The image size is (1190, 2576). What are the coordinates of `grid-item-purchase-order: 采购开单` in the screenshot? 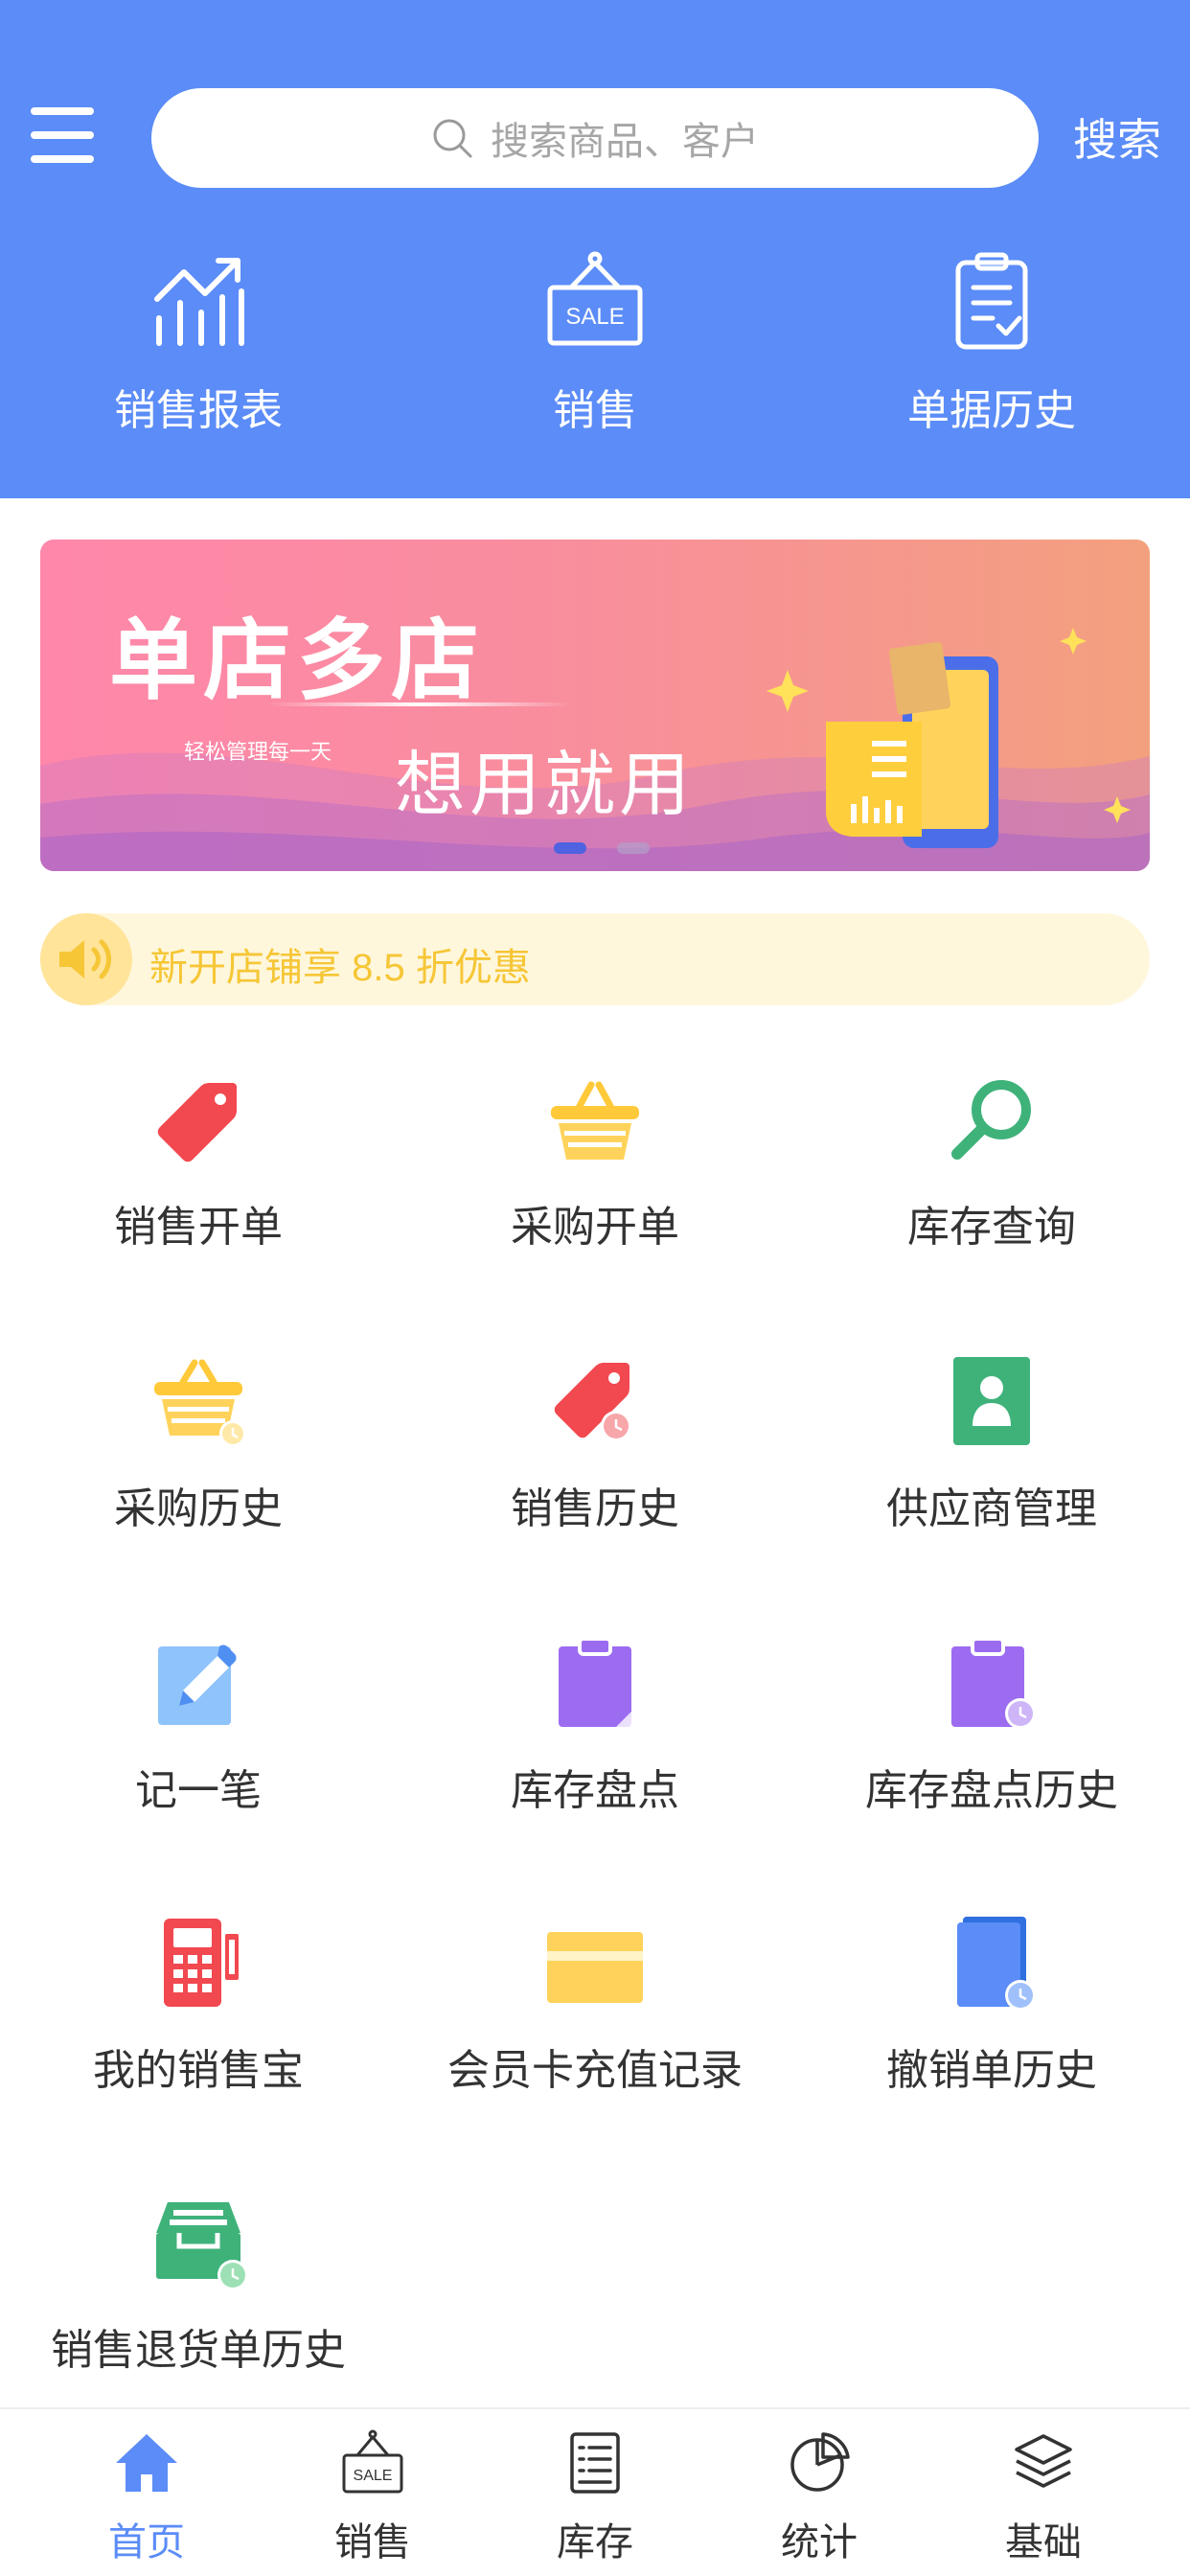 It's located at (595, 1167).